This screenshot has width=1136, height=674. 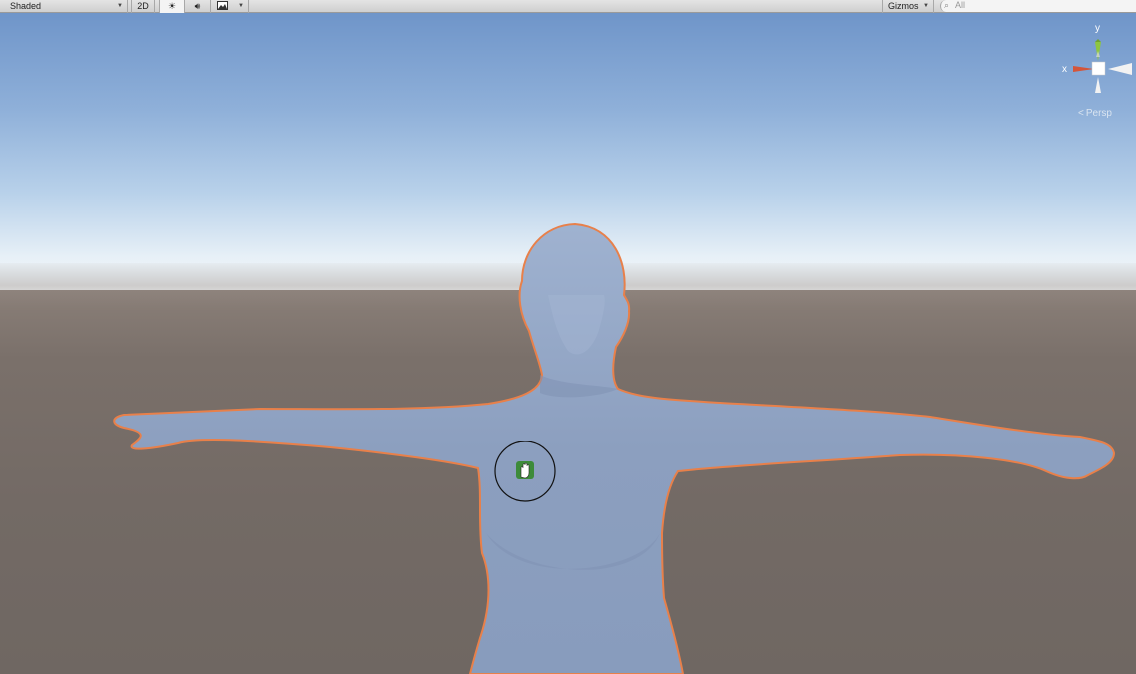 I want to click on x-axis-cone, so click(x=1083, y=69).